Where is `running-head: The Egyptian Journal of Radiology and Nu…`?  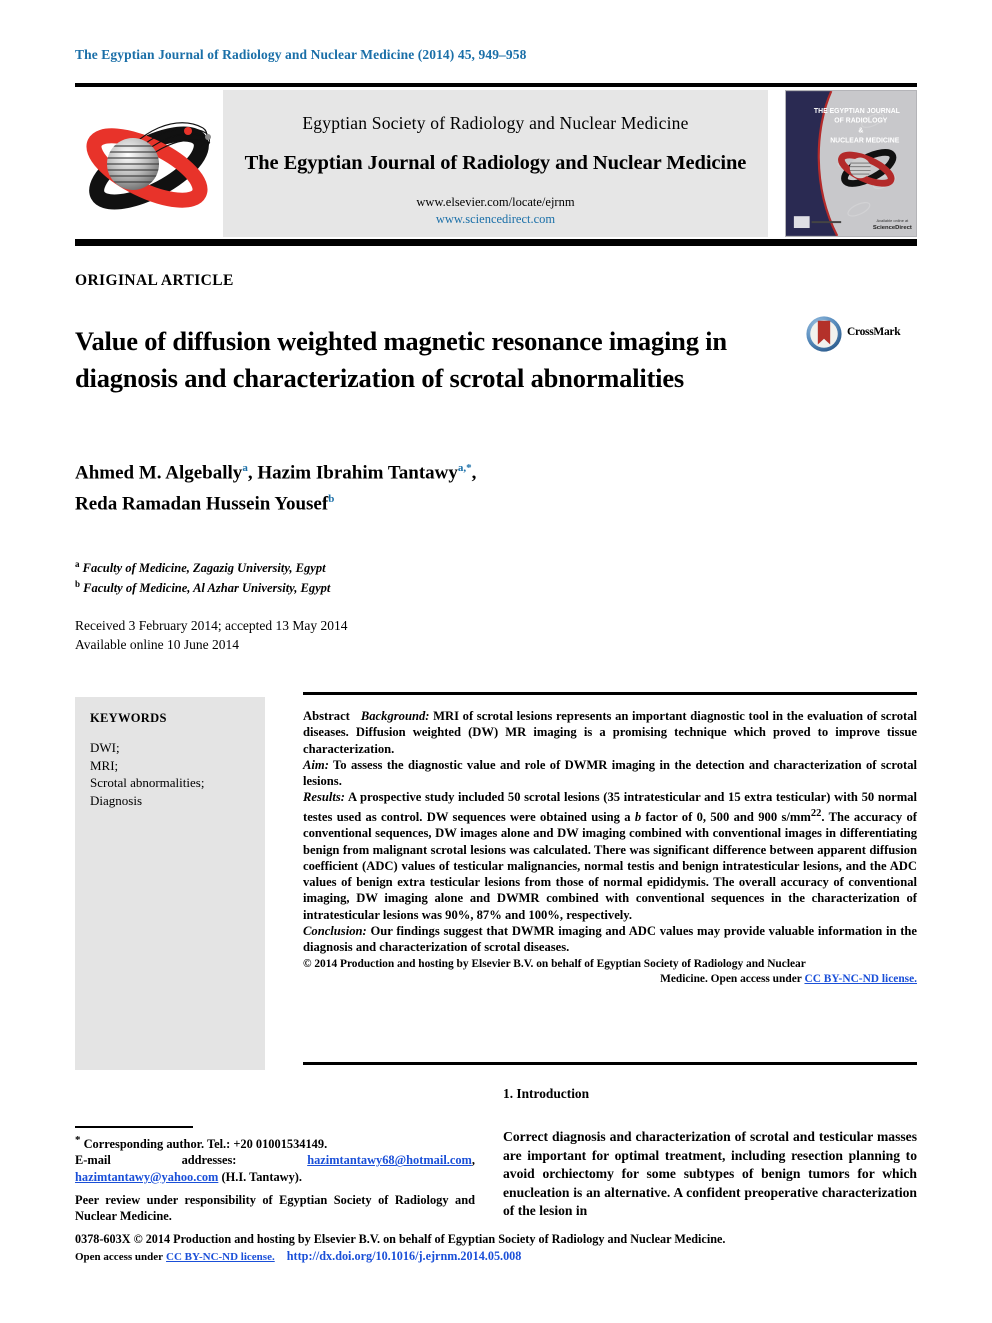 running-head: The Egyptian Journal of Radiology and Nu… is located at coordinates (301, 54).